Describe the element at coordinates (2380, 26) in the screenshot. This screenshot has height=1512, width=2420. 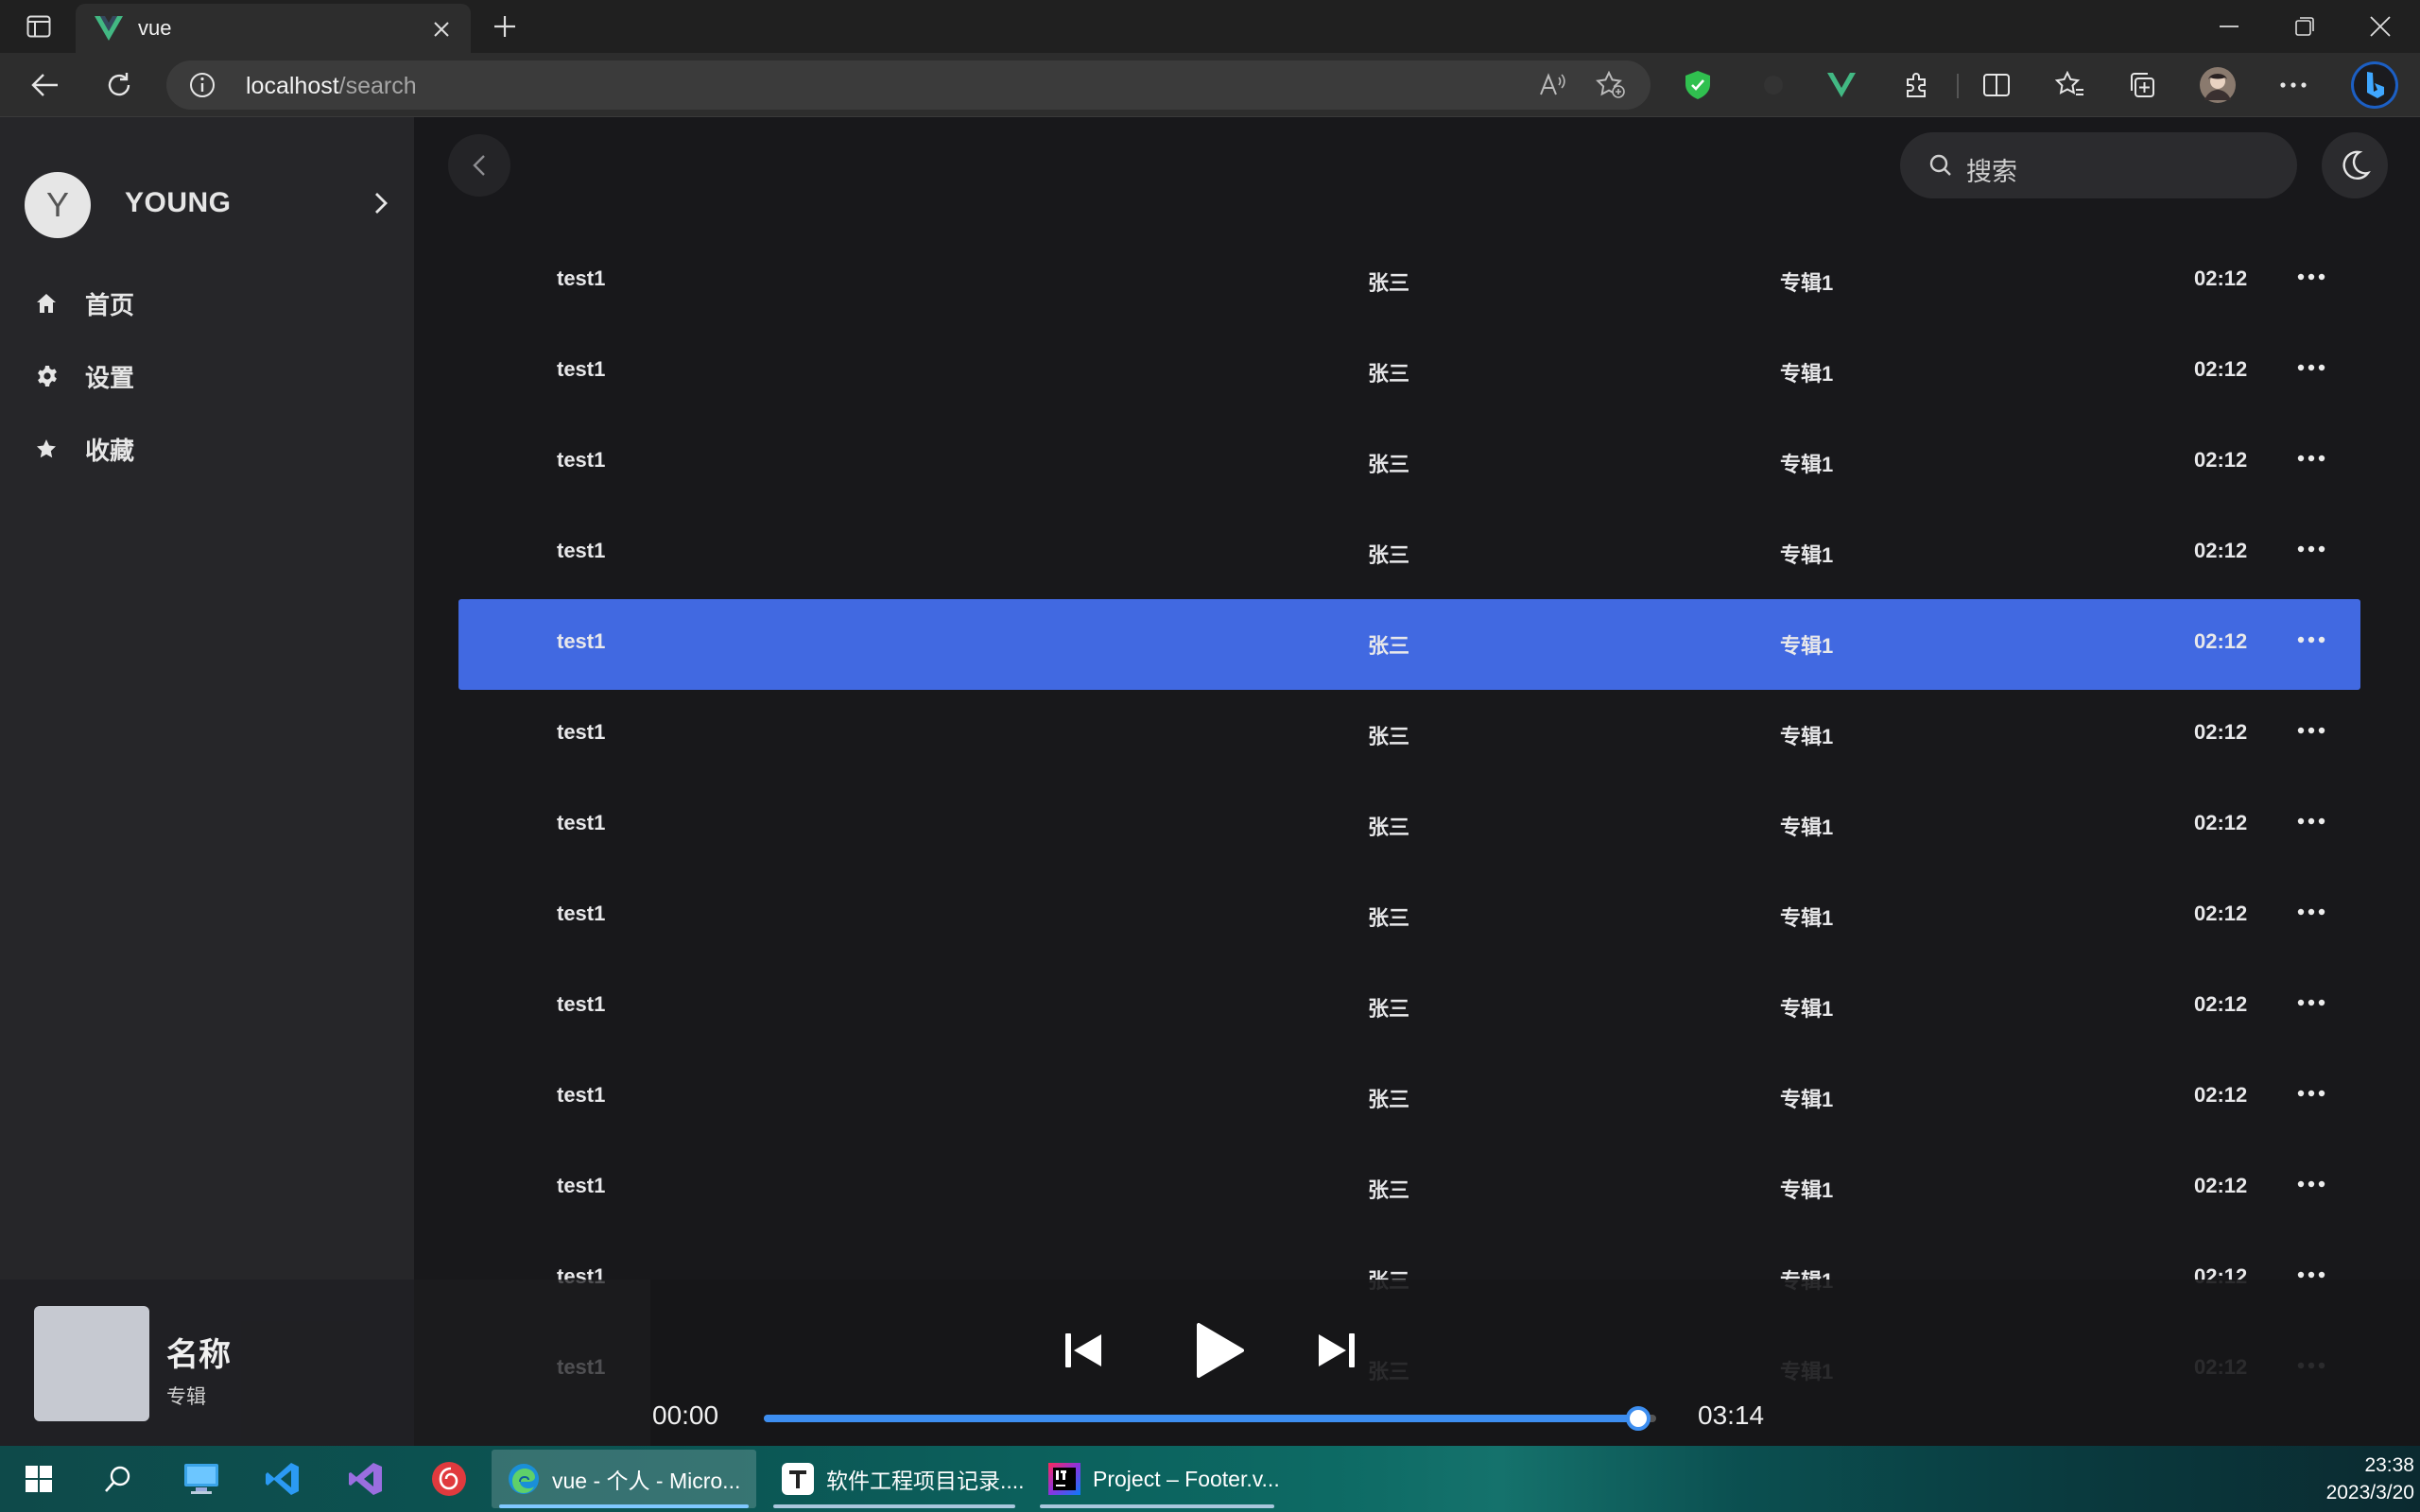
I see `close-window-icon` at that location.